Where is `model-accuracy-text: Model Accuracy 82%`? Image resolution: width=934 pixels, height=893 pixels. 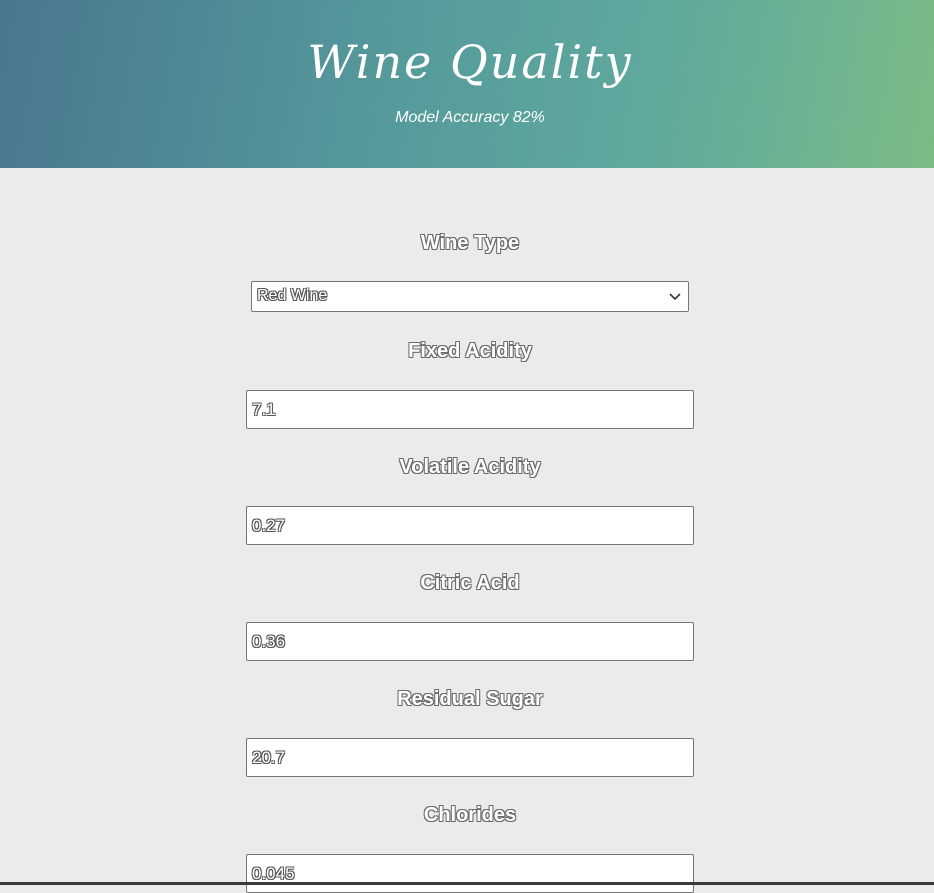 model-accuracy-text: Model Accuracy 82% is located at coordinates (470, 117).